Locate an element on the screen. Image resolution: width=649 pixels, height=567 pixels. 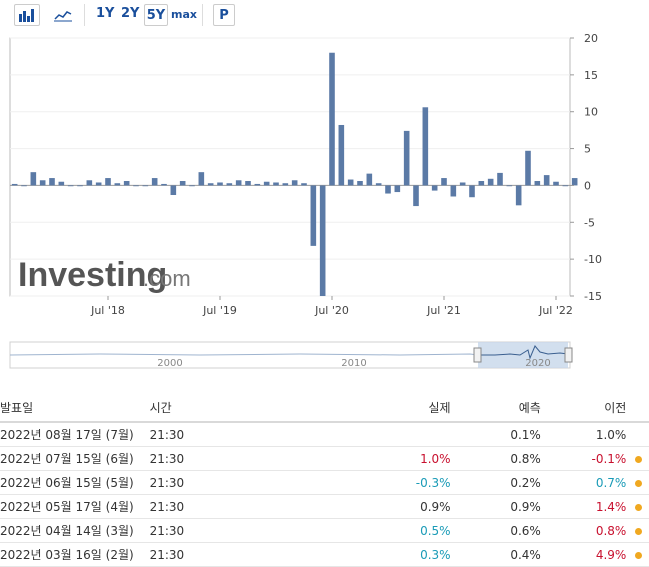
navigator-left-handle is located at coordinates (477, 355).